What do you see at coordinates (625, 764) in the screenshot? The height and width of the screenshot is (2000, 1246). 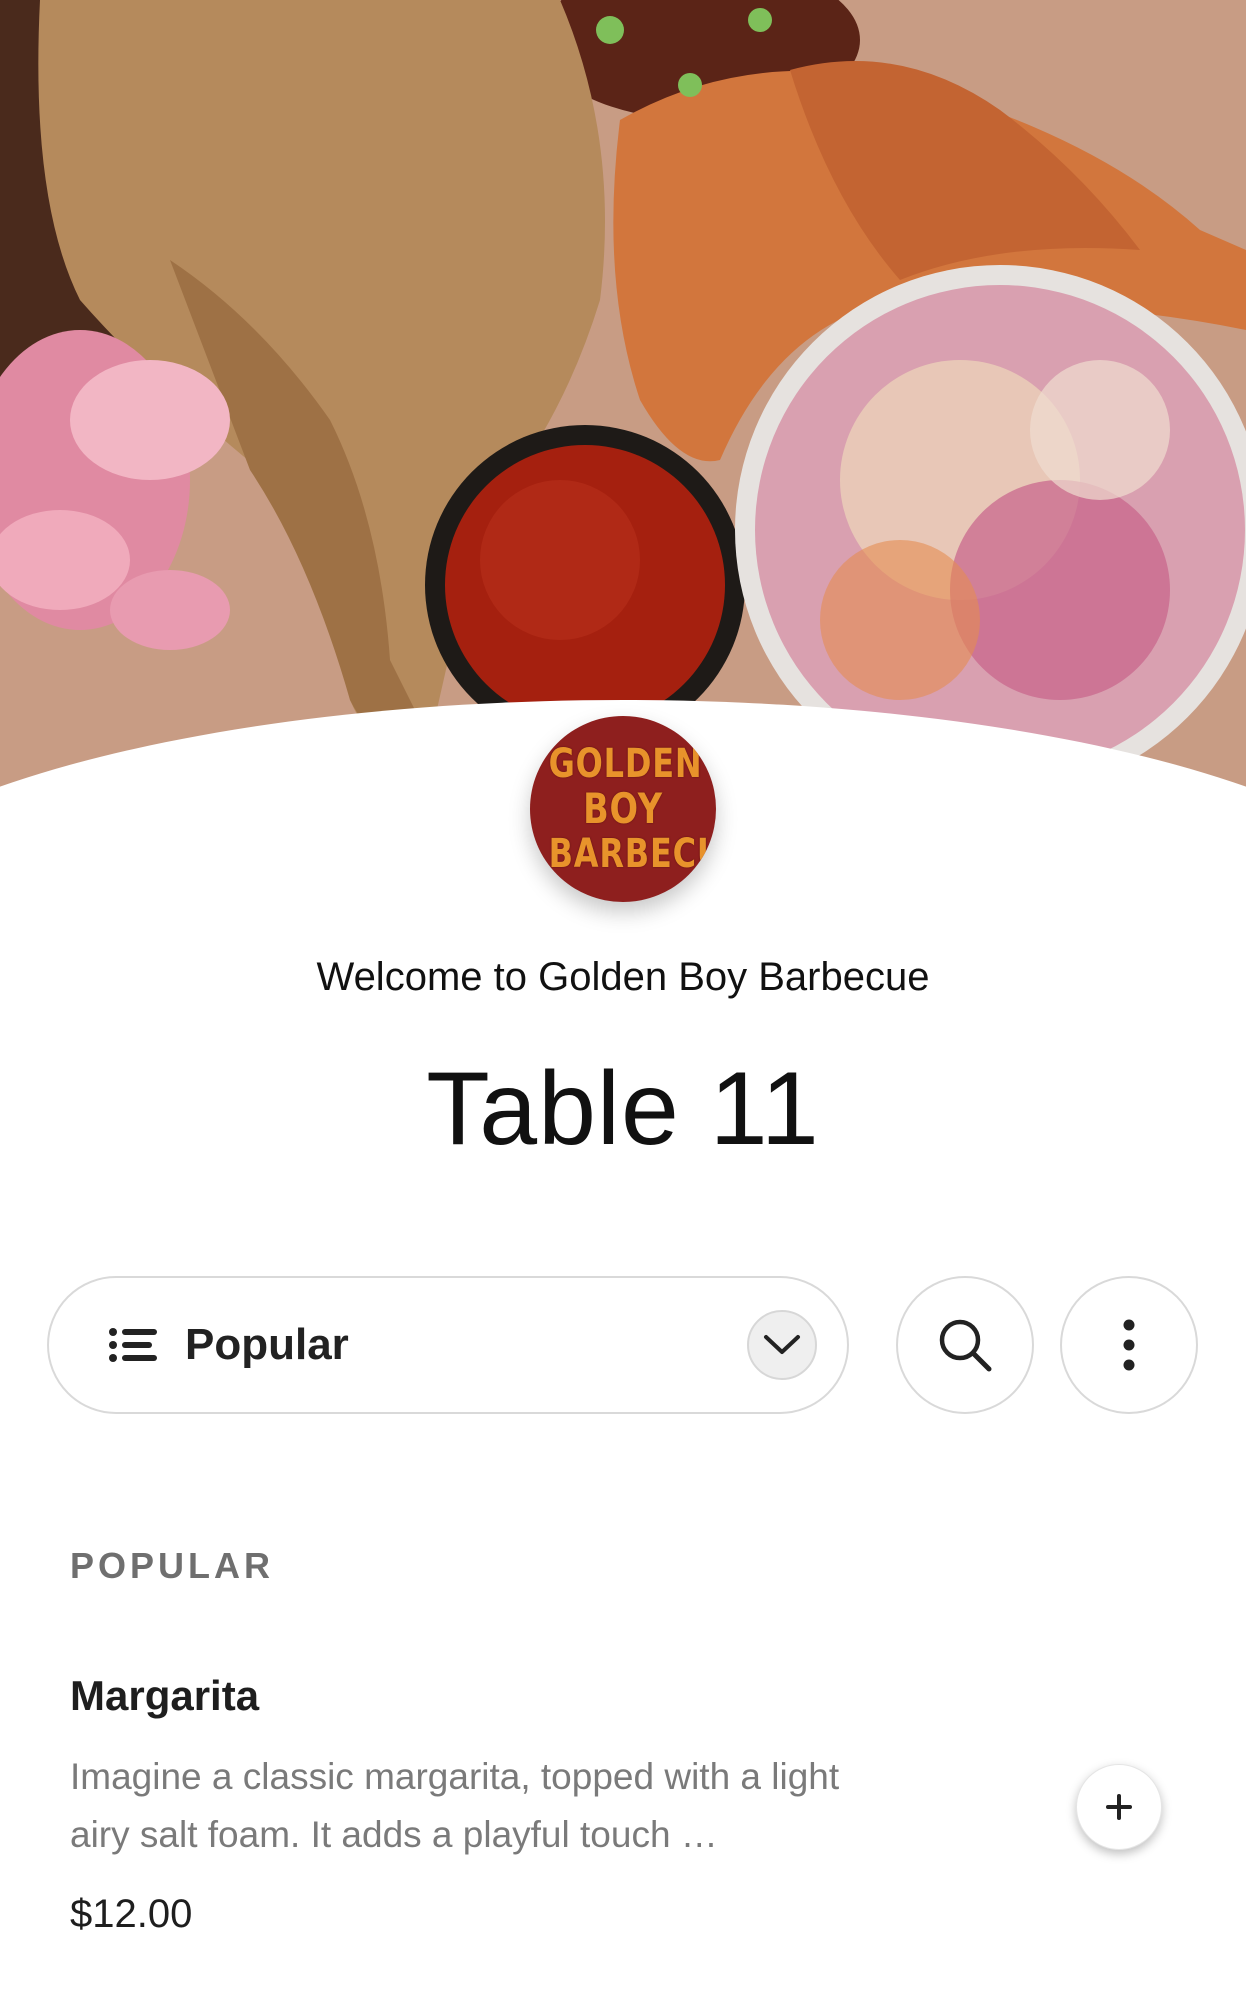 I see `logo-text-line1: GOLDEN` at bounding box center [625, 764].